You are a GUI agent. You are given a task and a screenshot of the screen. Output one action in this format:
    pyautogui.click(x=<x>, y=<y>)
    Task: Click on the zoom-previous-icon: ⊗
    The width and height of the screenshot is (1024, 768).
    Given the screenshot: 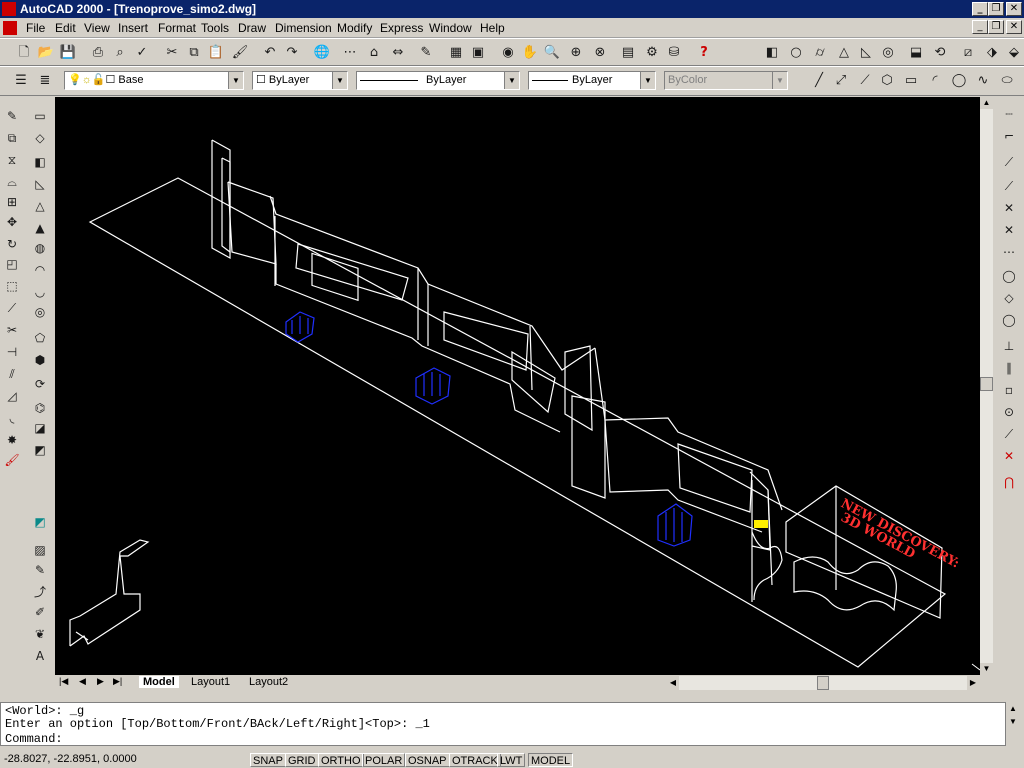 What is the action you would take?
    pyautogui.click(x=600, y=53)
    